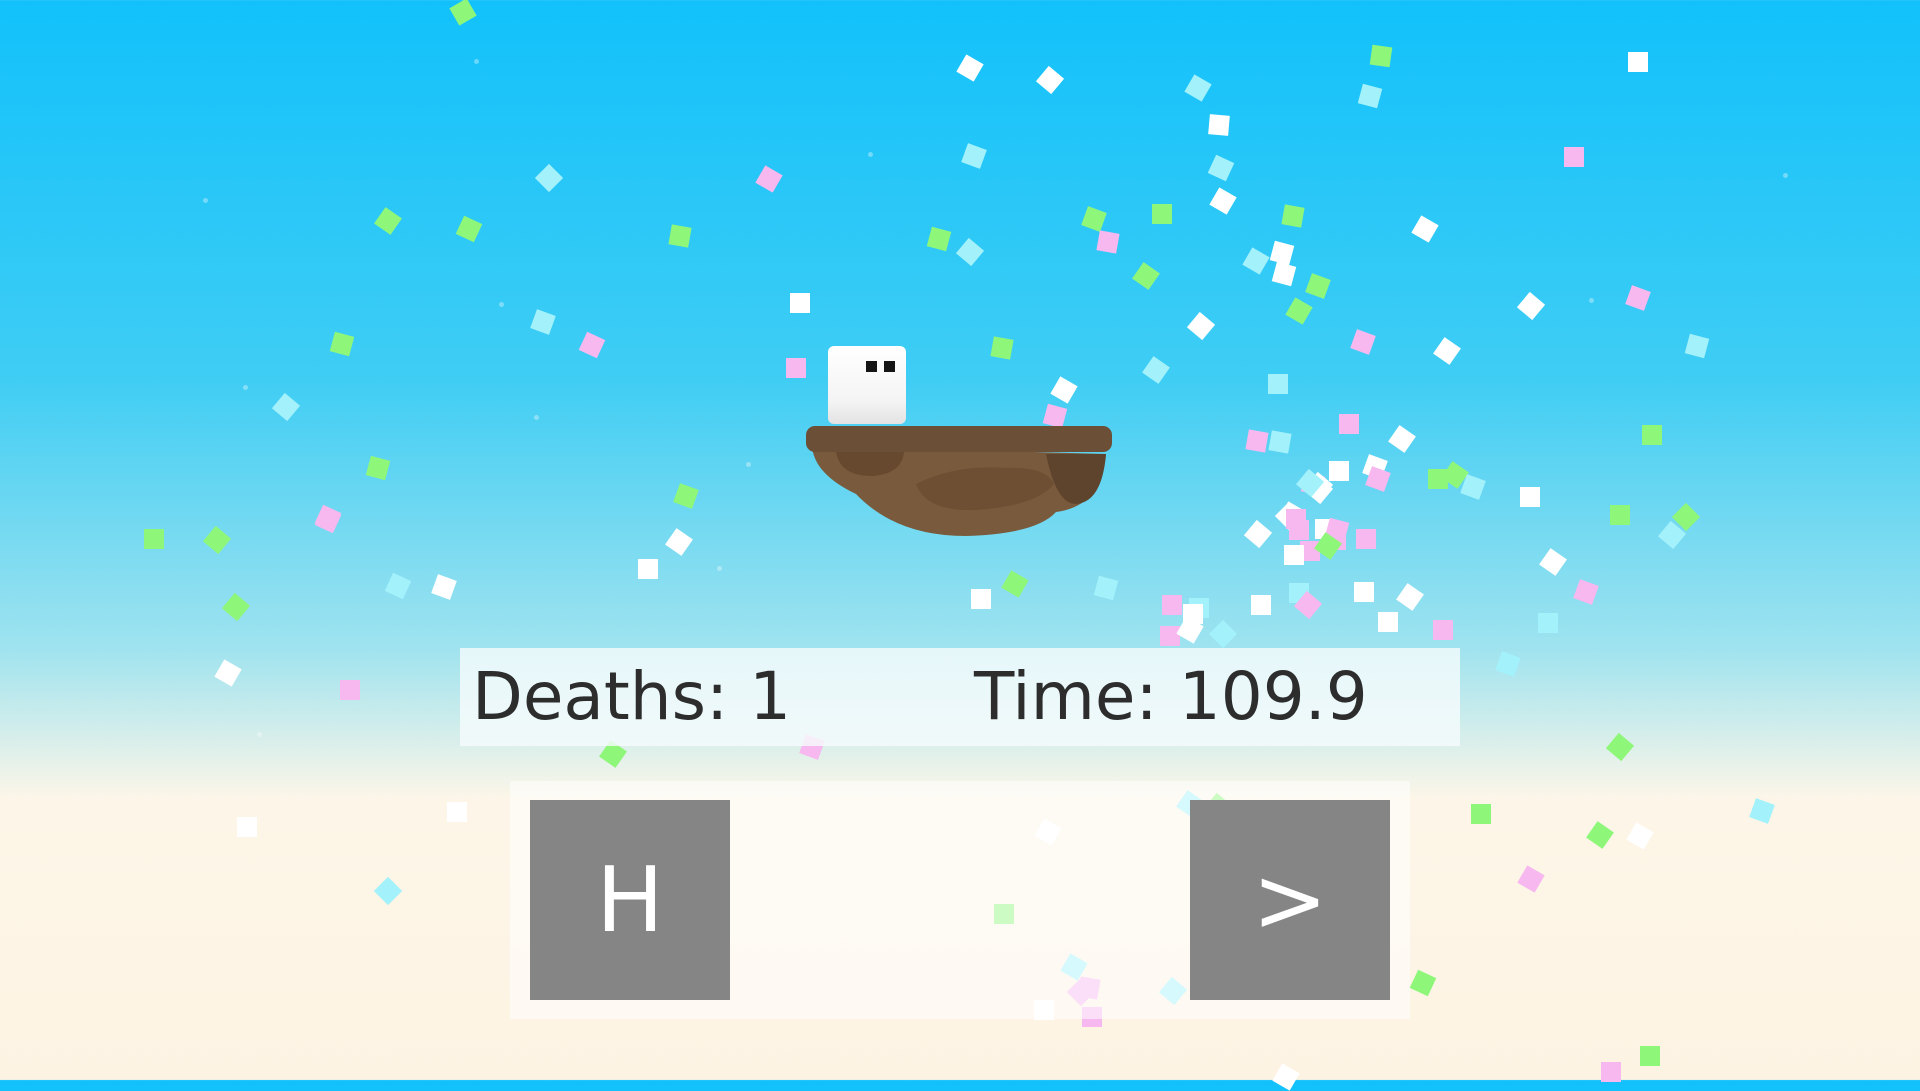 The image size is (1920, 1091). I want to click on player-cube, so click(867, 385).